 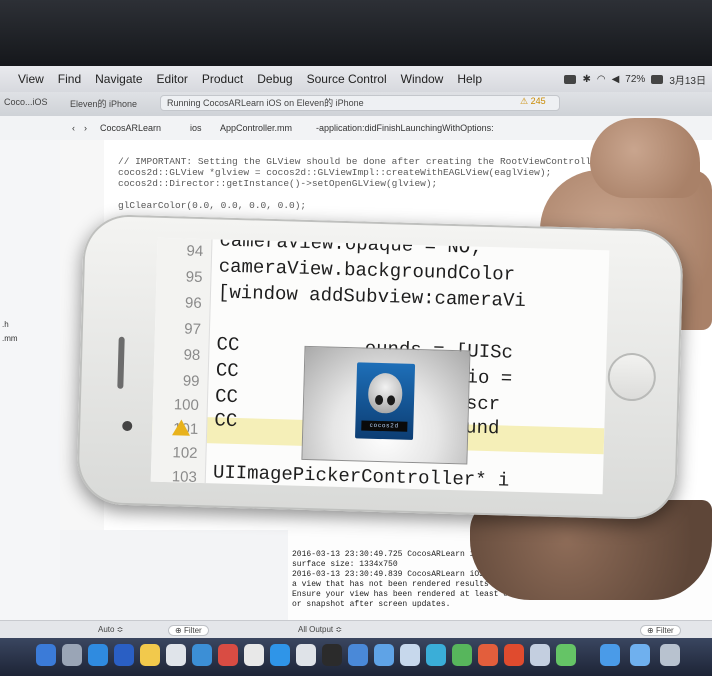 What do you see at coordinates (670, 655) in the screenshot?
I see `trash-icon` at bounding box center [670, 655].